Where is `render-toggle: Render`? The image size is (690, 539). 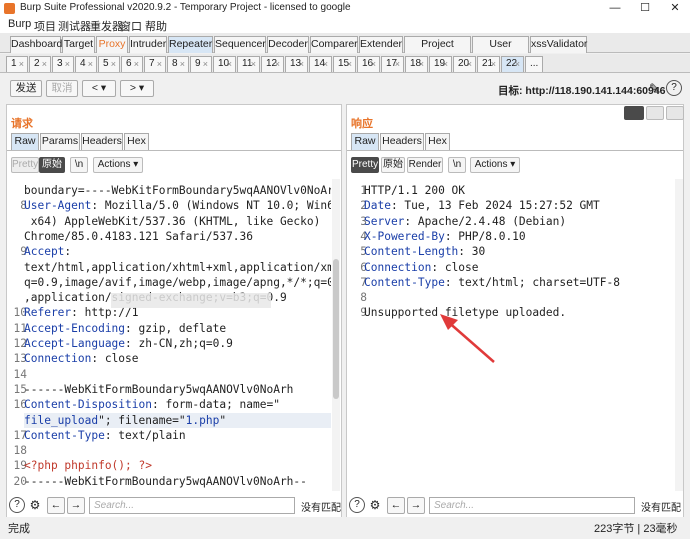 render-toggle: Render is located at coordinates (425, 165).